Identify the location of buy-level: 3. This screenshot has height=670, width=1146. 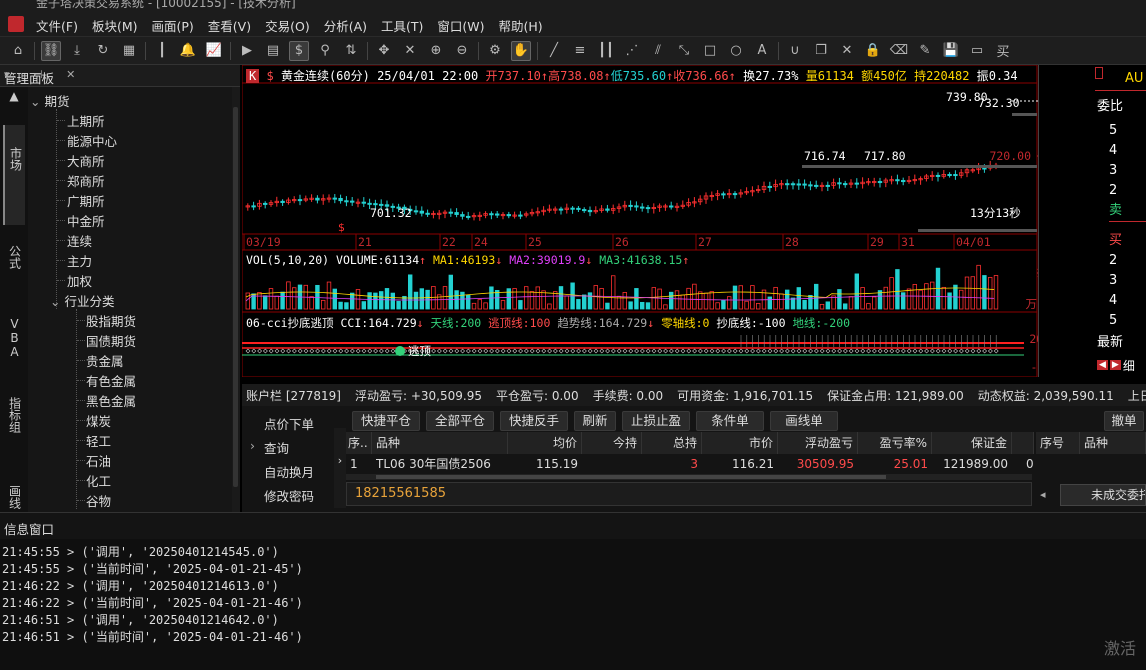
(1127, 281).